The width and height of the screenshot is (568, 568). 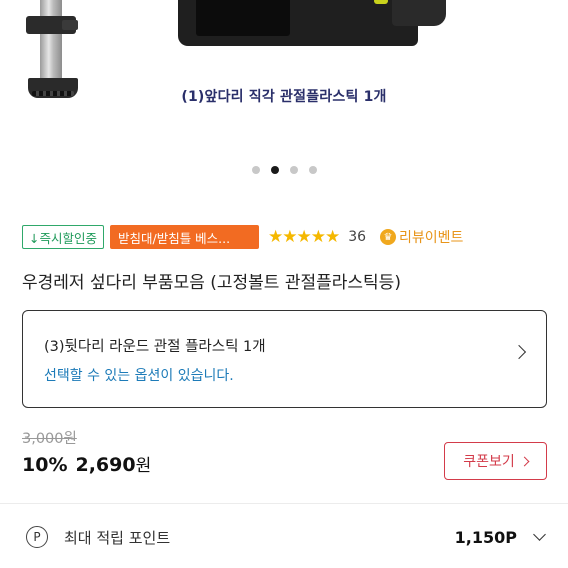 I want to click on carousel-dot-active, so click(x=274, y=170).